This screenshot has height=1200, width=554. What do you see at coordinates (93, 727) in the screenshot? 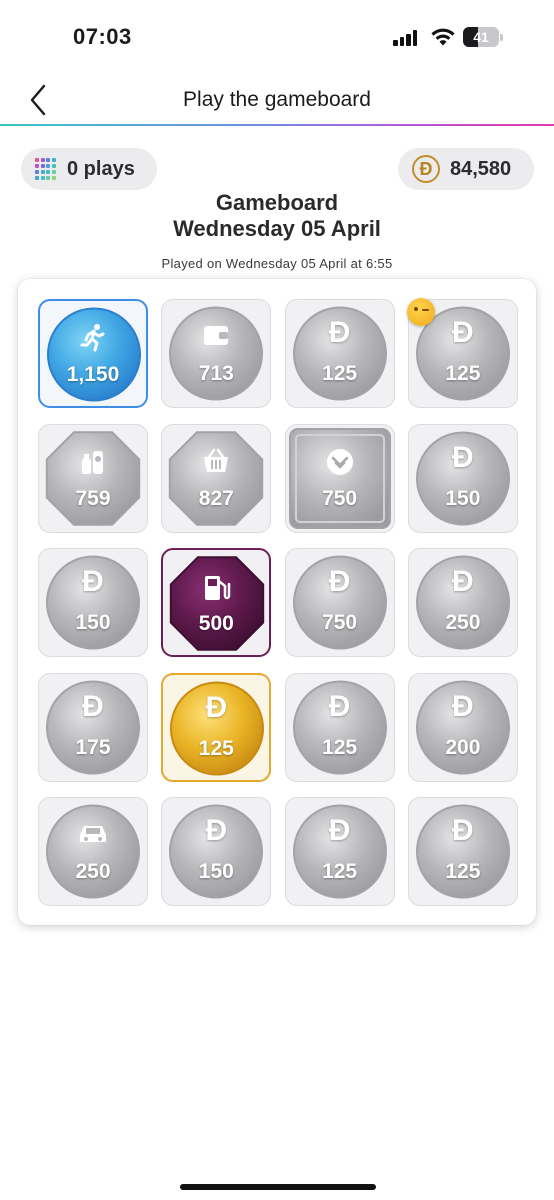
I see `gameboard-tile: Đ 175` at bounding box center [93, 727].